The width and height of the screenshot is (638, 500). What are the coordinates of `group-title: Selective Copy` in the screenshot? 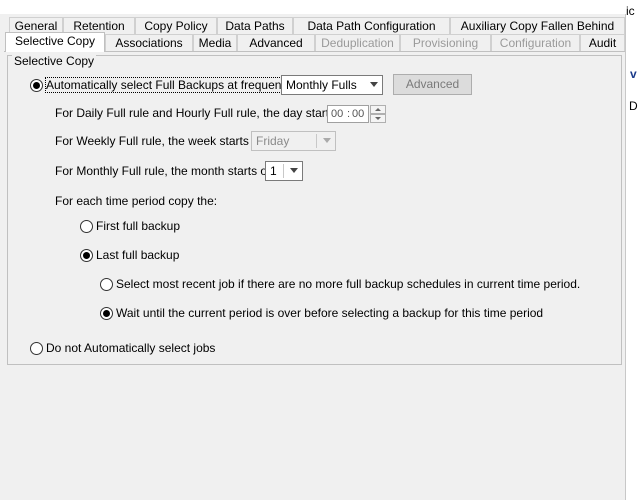 It's located at (54, 61).